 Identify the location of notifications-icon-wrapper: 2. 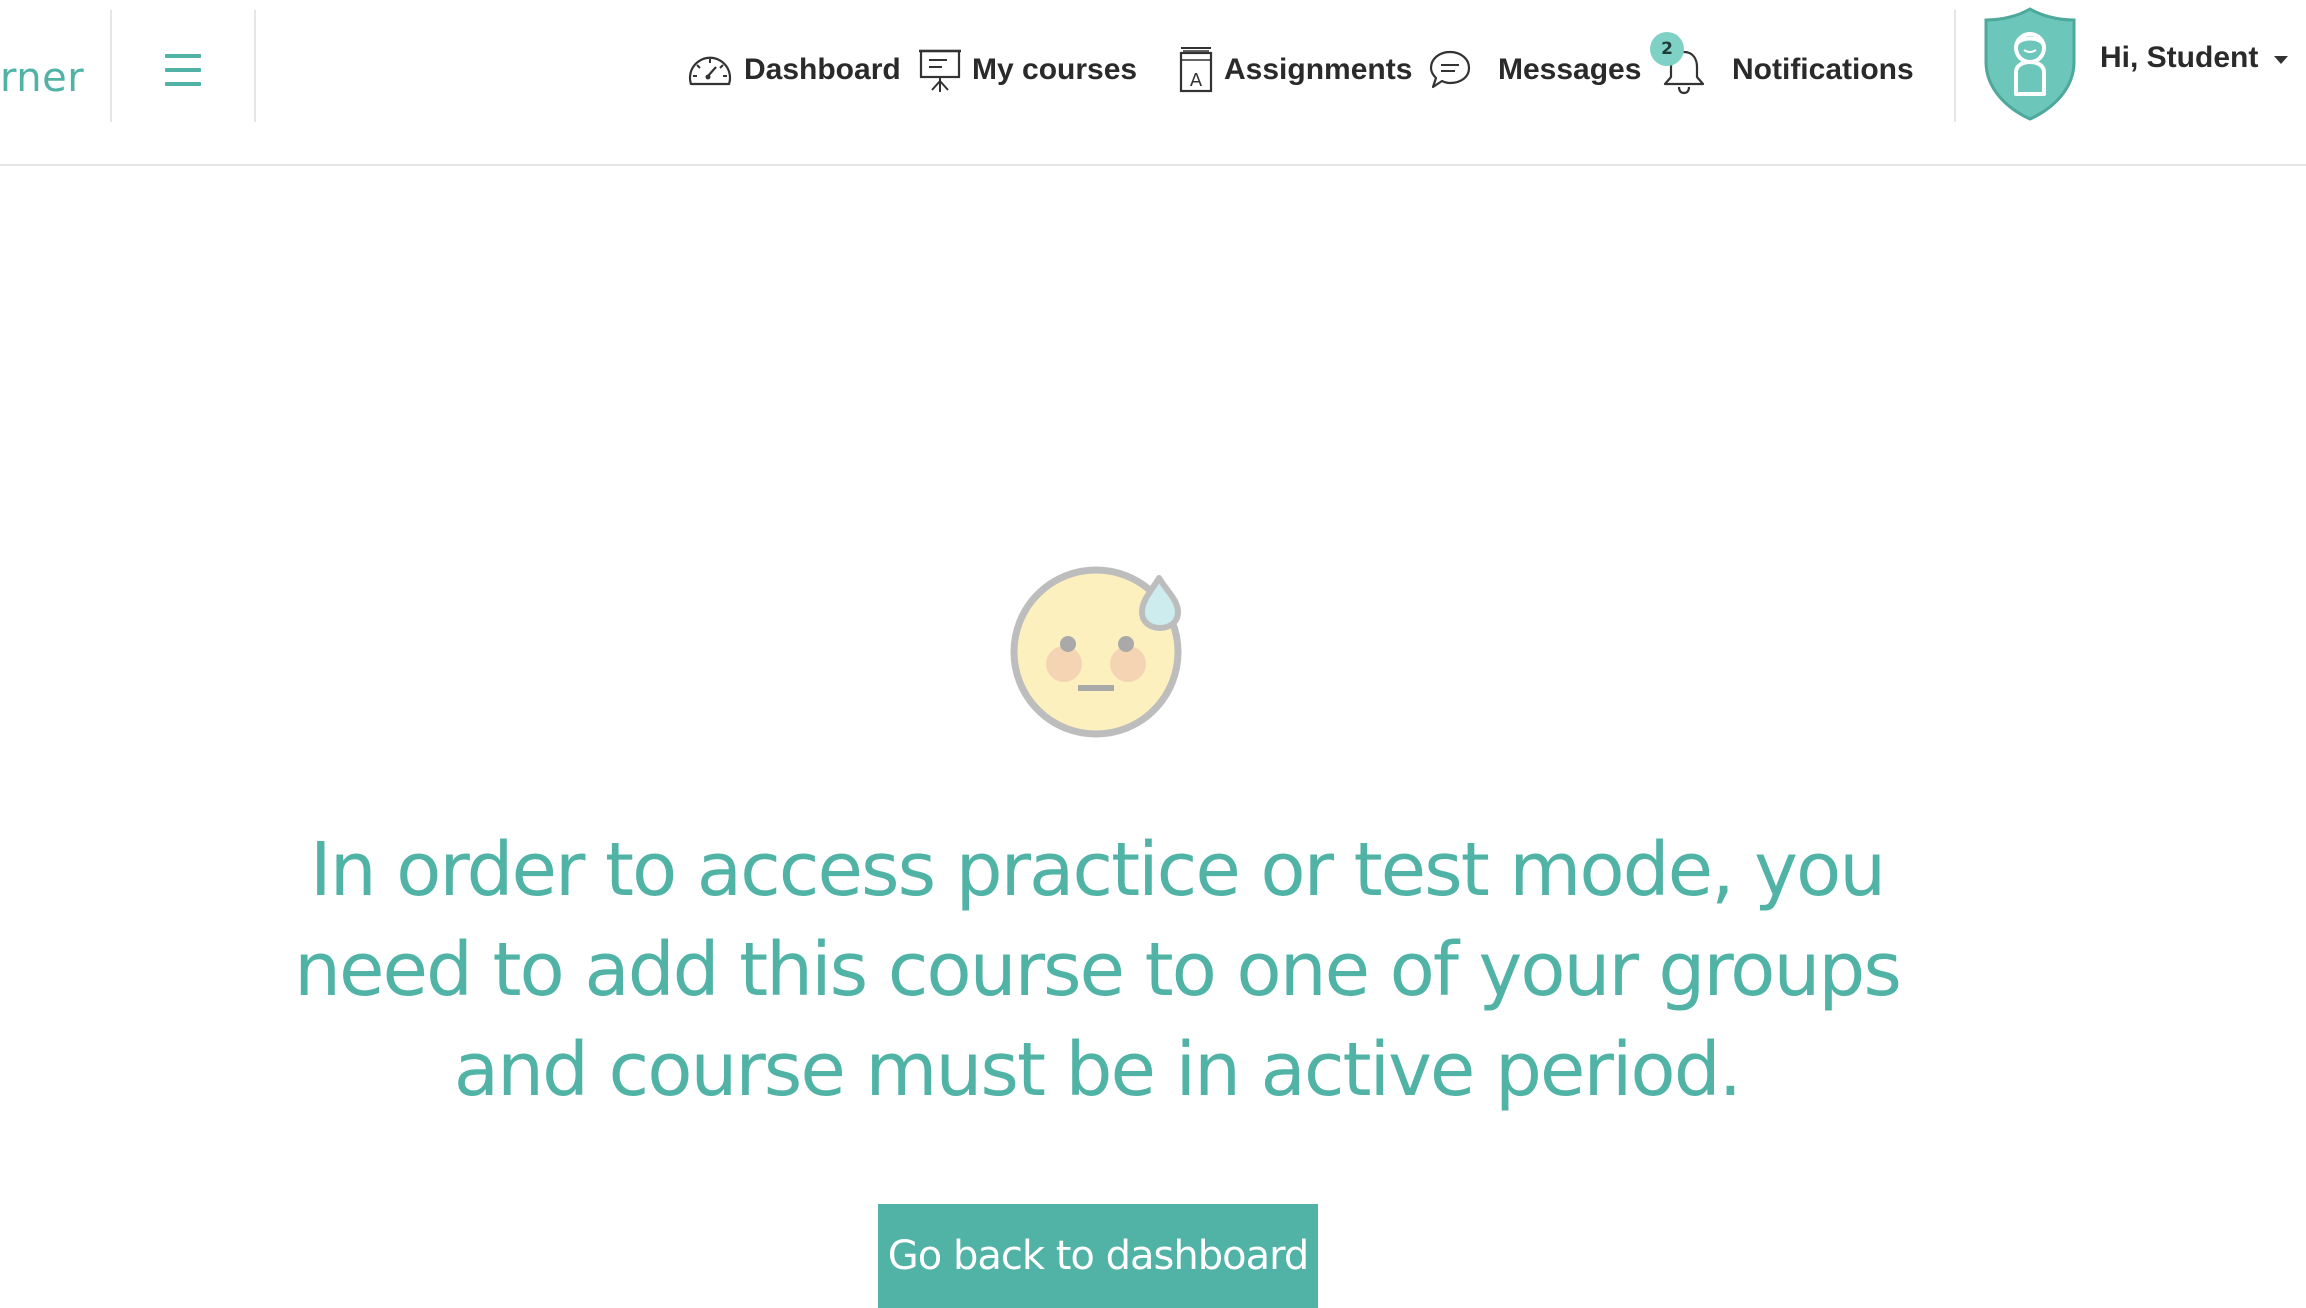
(1680, 64).